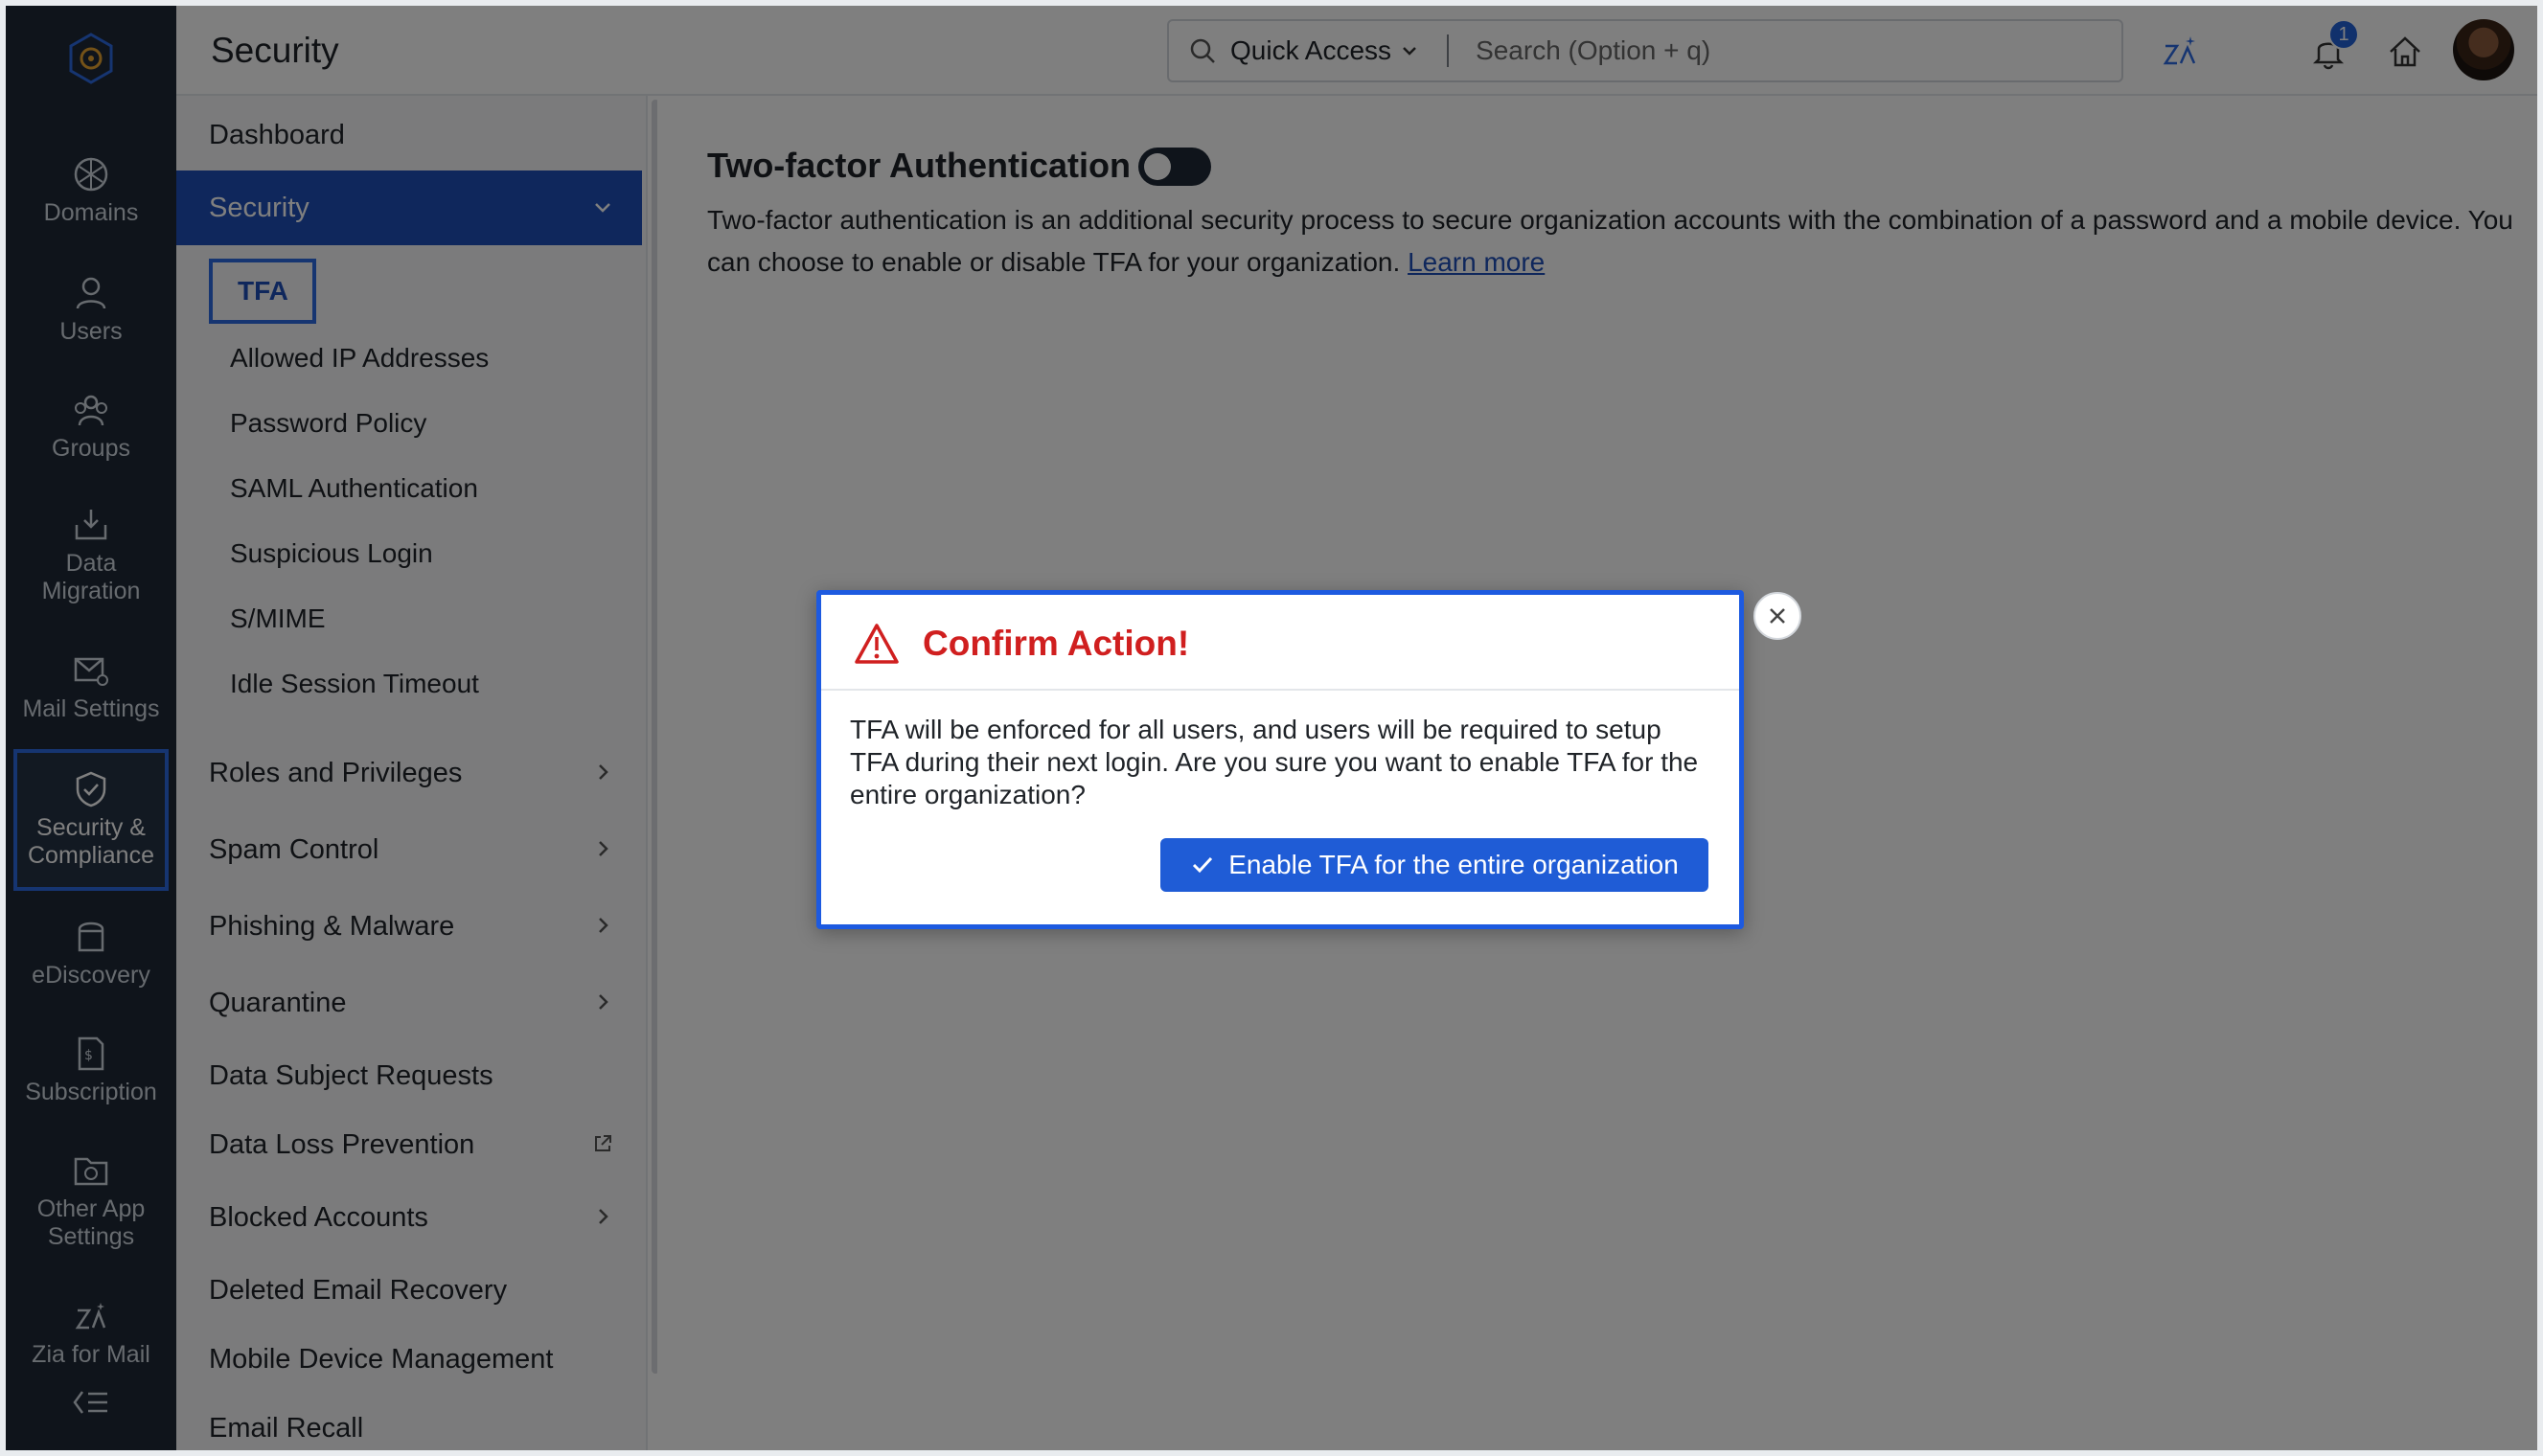 The width and height of the screenshot is (2543, 1456). What do you see at coordinates (1056, 643) in the screenshot?
I see `dialog-title: Confirm Action!` at bounding box center [1056, 643].